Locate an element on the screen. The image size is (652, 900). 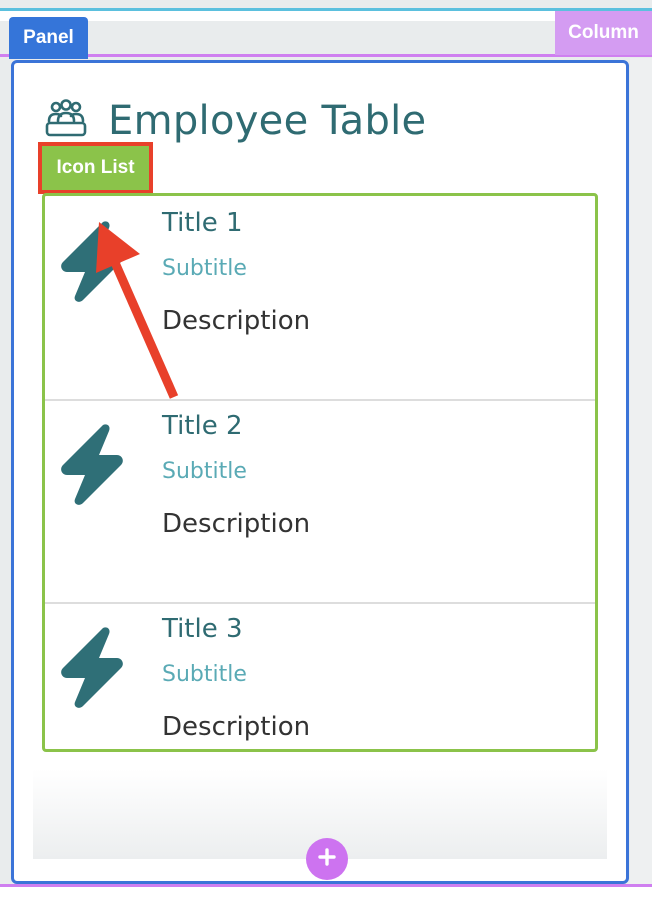
item-title: Title 1 is located at coordinates (202, 223).